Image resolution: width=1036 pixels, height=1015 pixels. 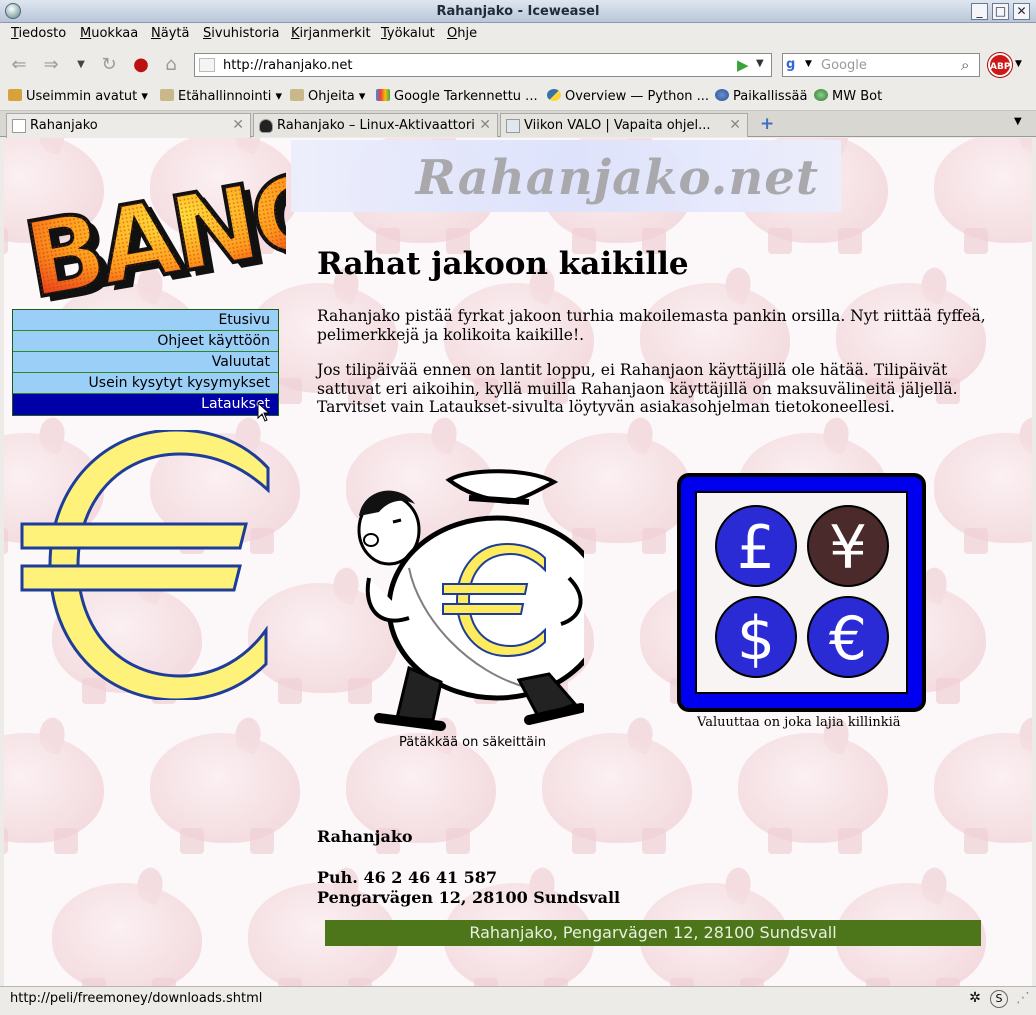 I want to click on google-icon, so click(x=383, y=95).